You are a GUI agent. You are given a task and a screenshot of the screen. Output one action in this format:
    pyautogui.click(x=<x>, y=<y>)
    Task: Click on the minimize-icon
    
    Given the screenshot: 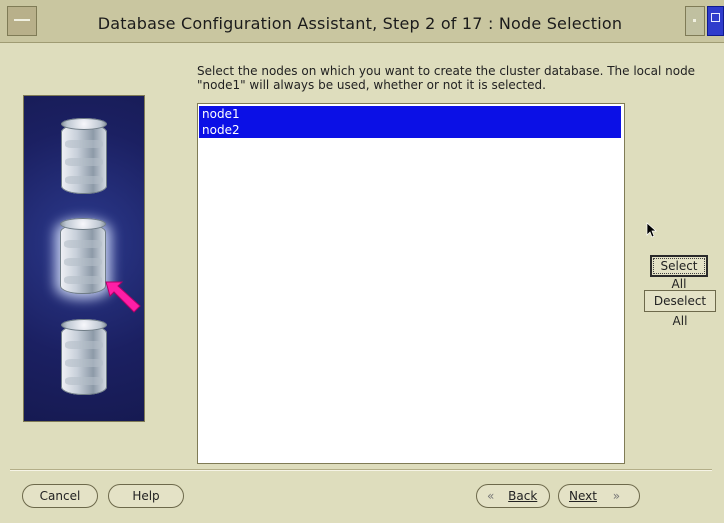 What is the action you would take?
    pyautogui.click(x=694, y=20)
    